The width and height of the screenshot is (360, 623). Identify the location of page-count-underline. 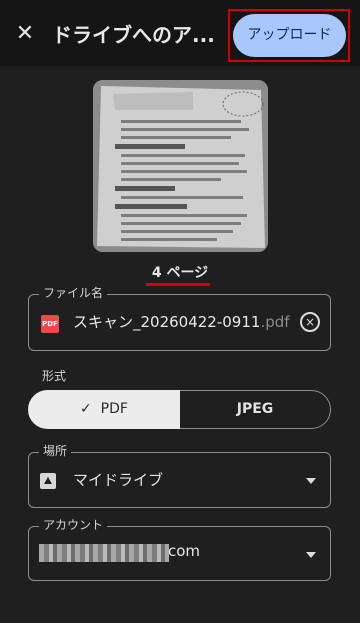
(178, 284).